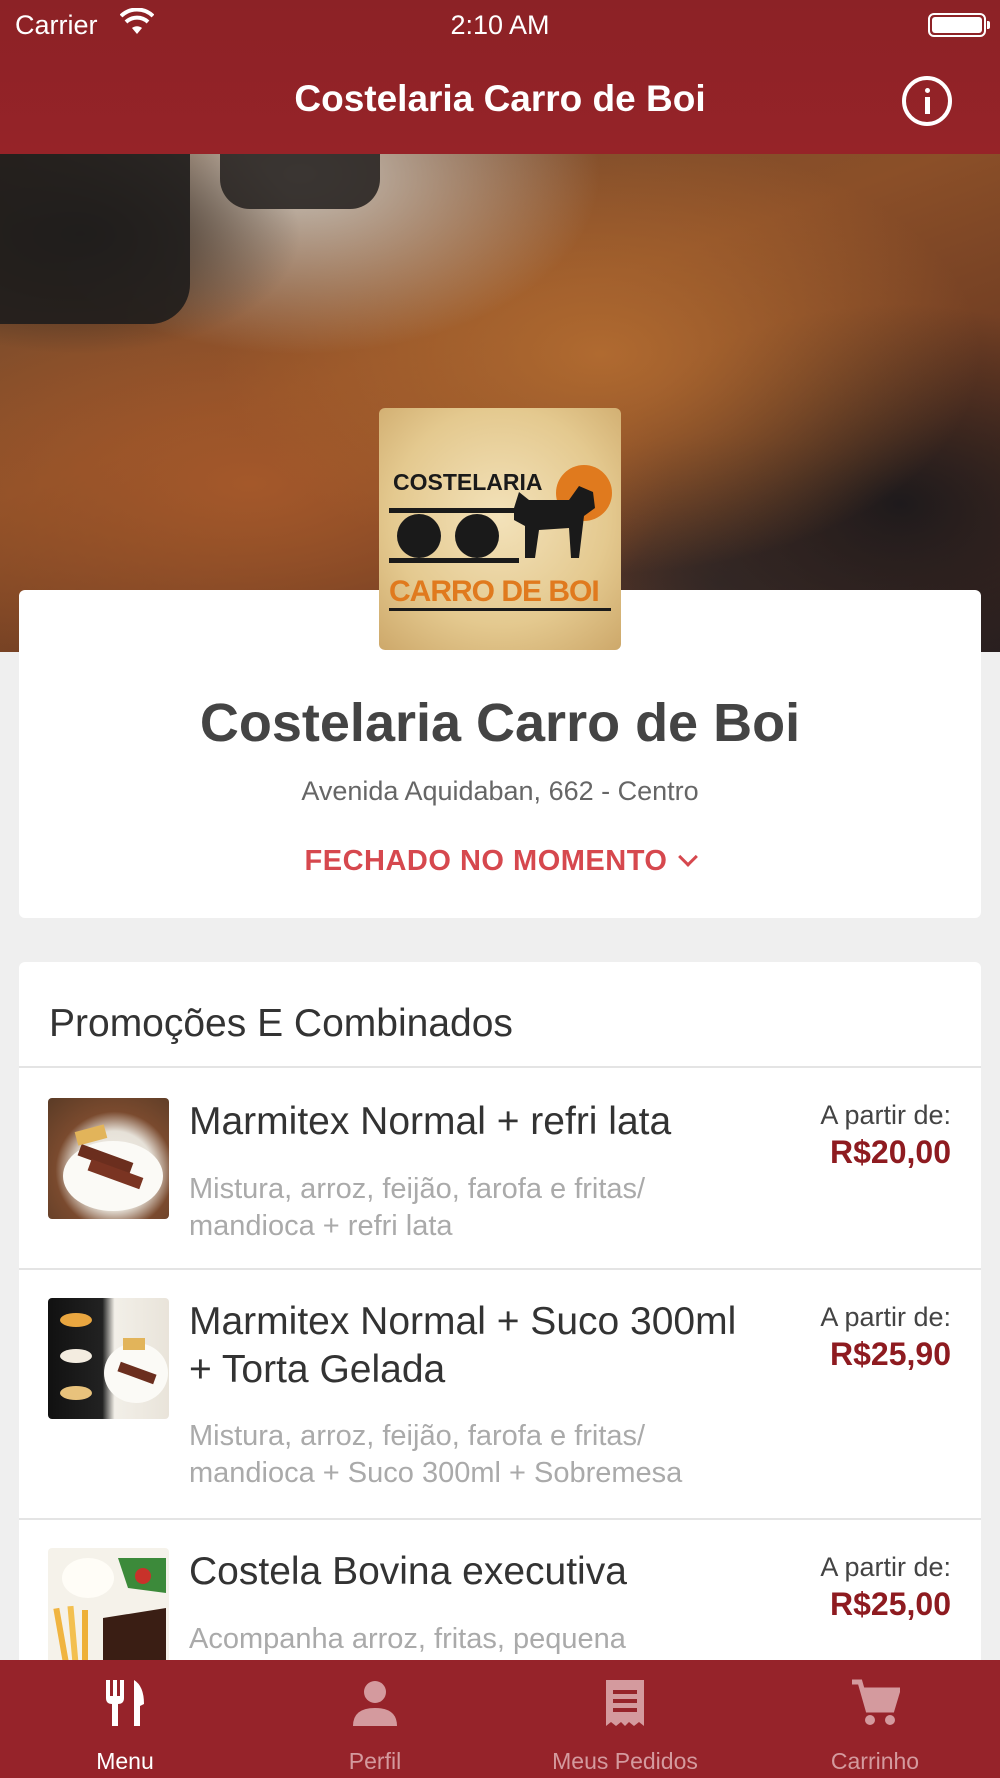  Describe the element at coordinates (408, 1571) in the screenshot. I see `menu-item-name: Costela Bovina executiva` at that location.